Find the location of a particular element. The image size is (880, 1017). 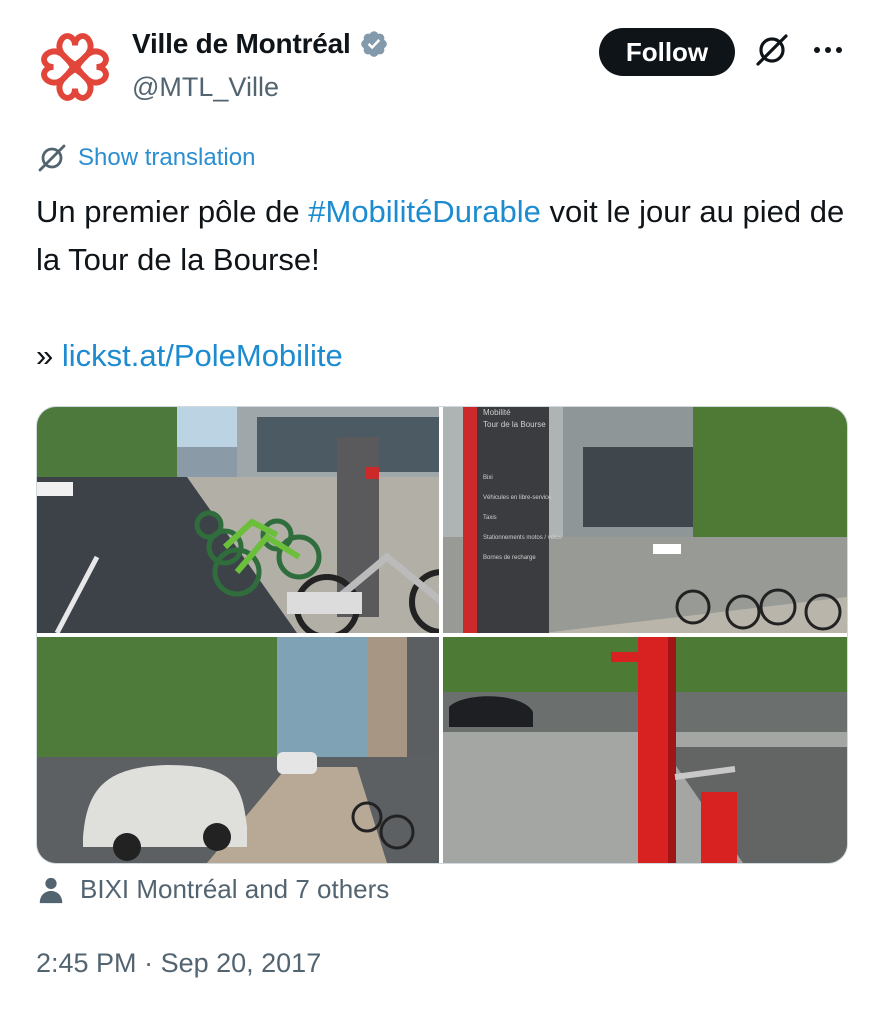

translate-icon is located at coordinates (52, 158).